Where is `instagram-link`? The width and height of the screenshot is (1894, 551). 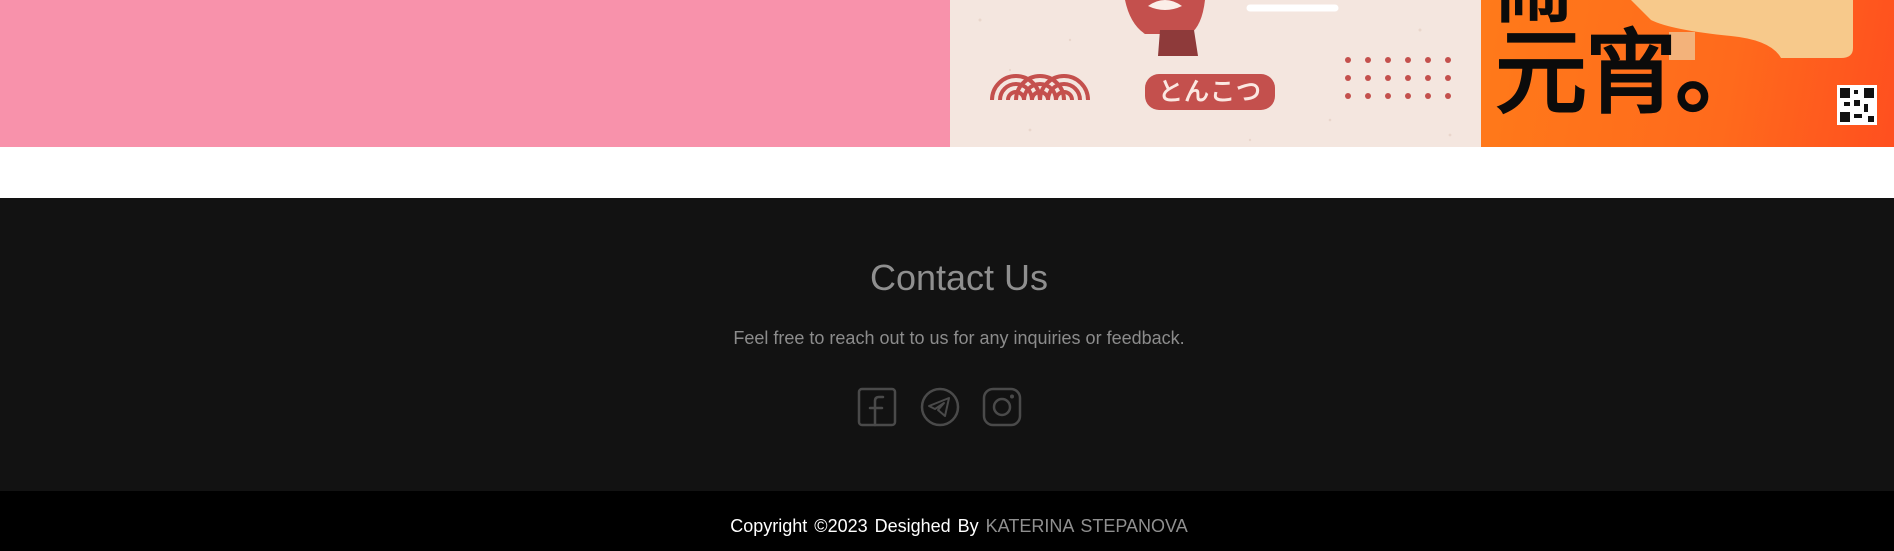 instagram-link is located at coordinates (1002, 407).